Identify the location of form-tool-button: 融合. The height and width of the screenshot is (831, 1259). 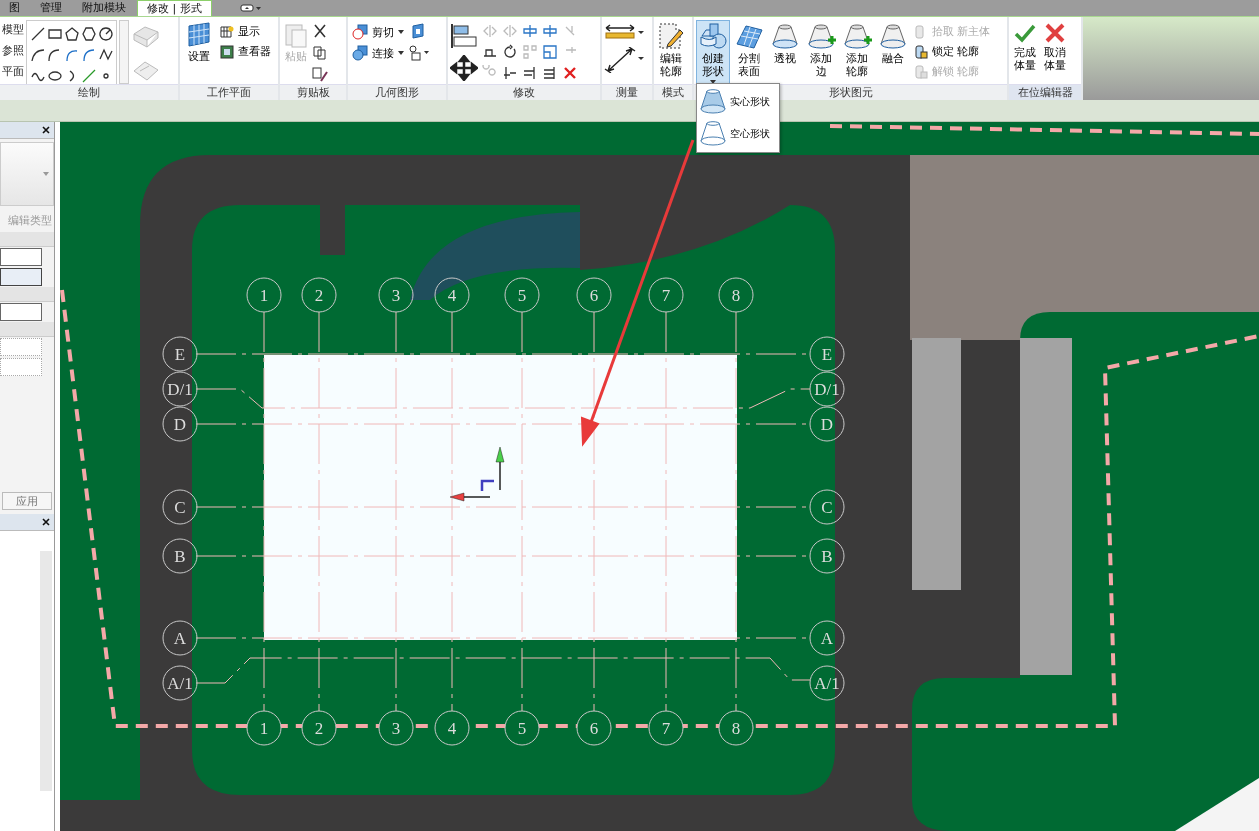
(893, 43).